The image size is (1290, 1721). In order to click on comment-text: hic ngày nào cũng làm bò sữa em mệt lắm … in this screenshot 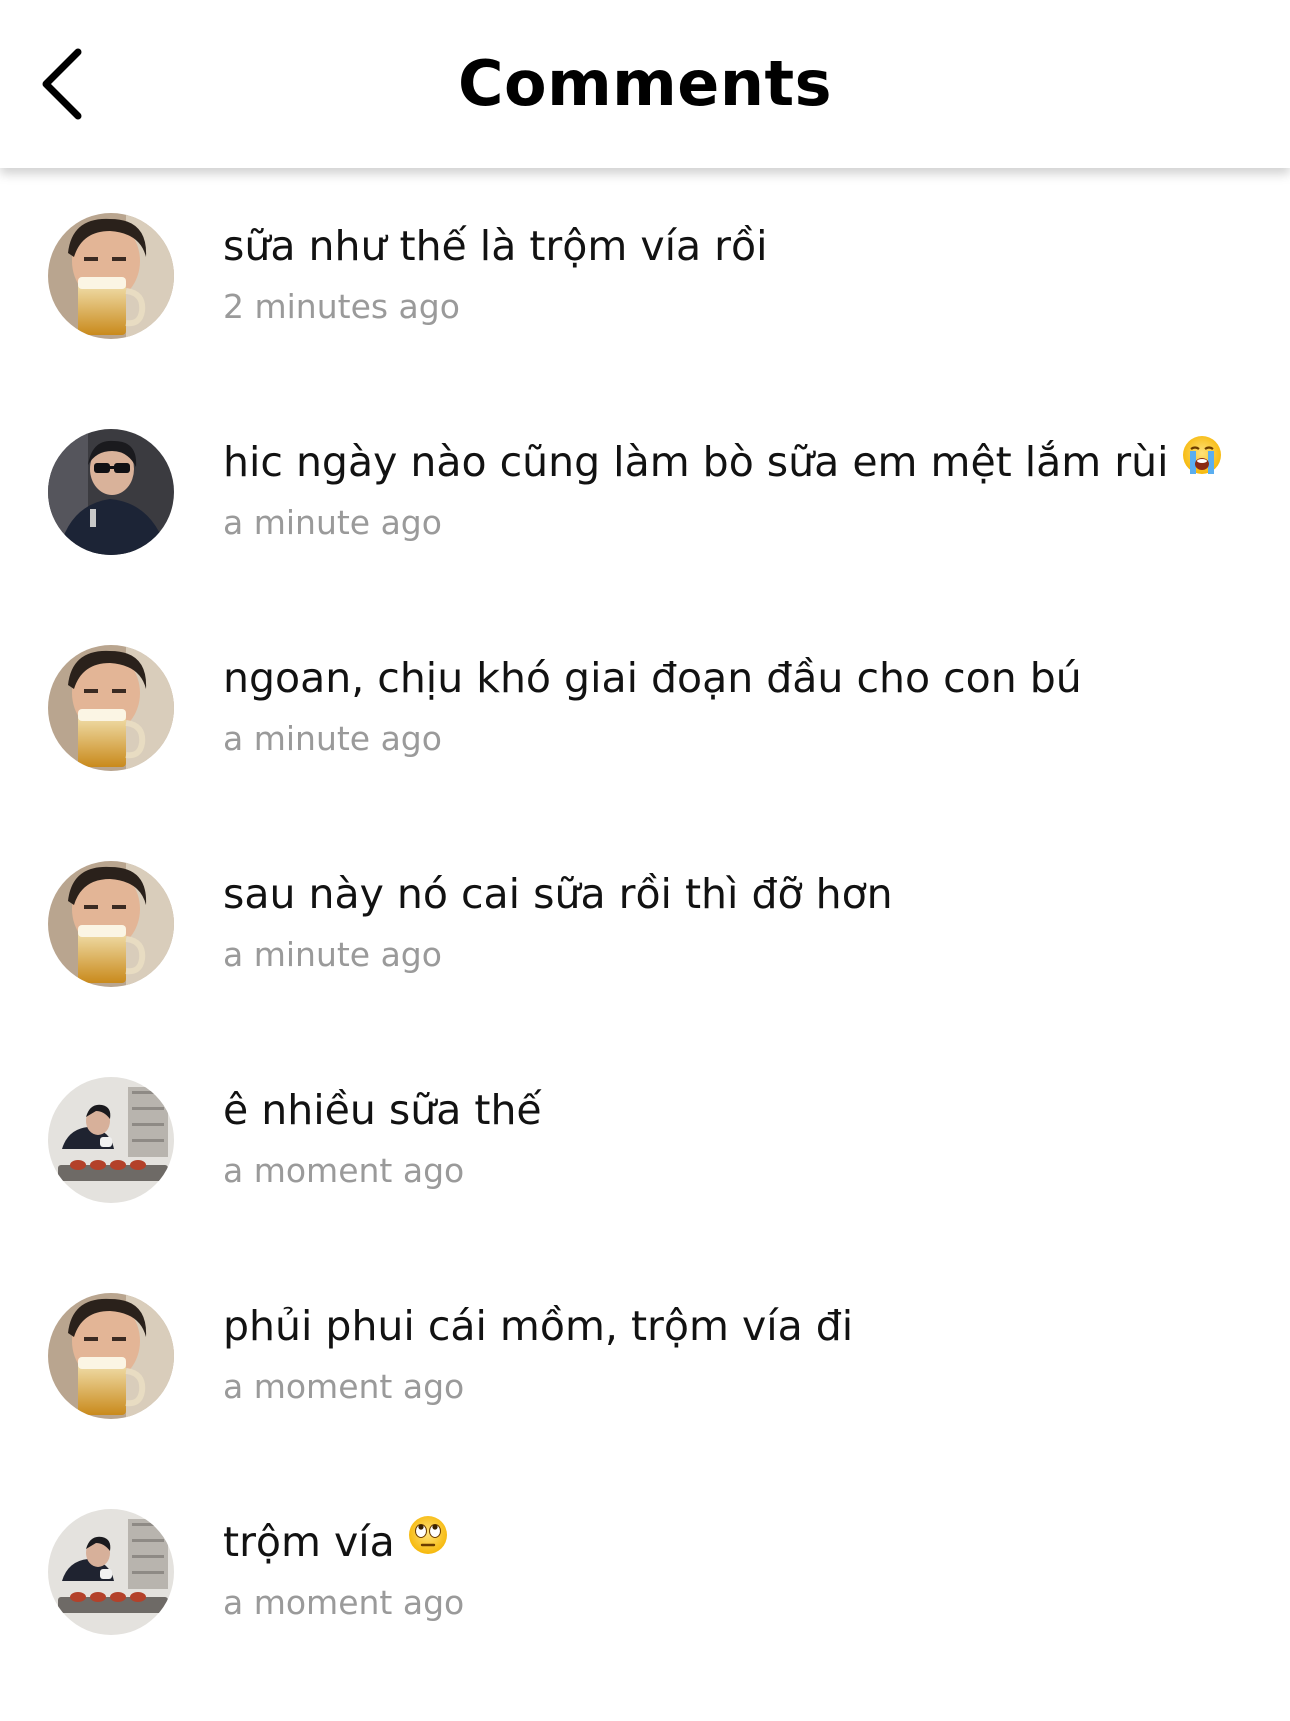, I will do `click(723, 464)`.